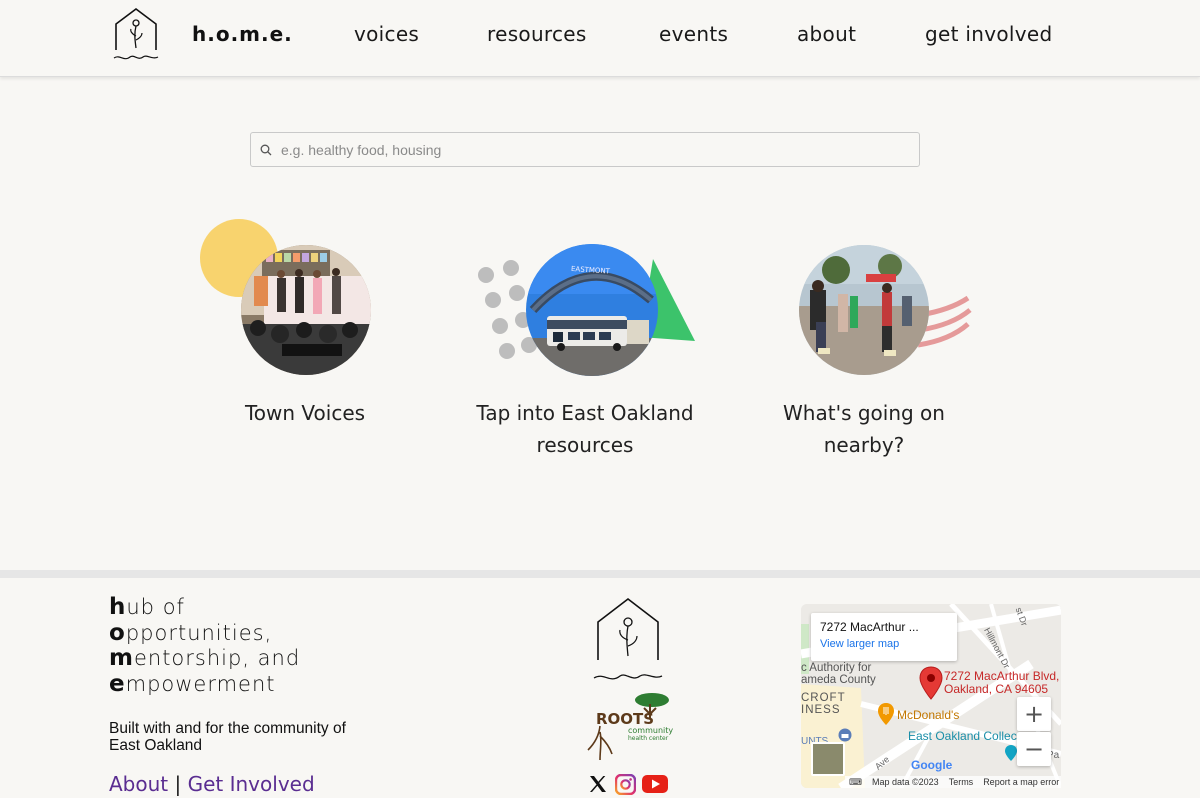 This screenshot has width=1200, height=798. What do you see at coordinates (242, 34) in the screenshot?
I see `nav-home-link: h.o.m.e.` at bounding box center [242, 34].